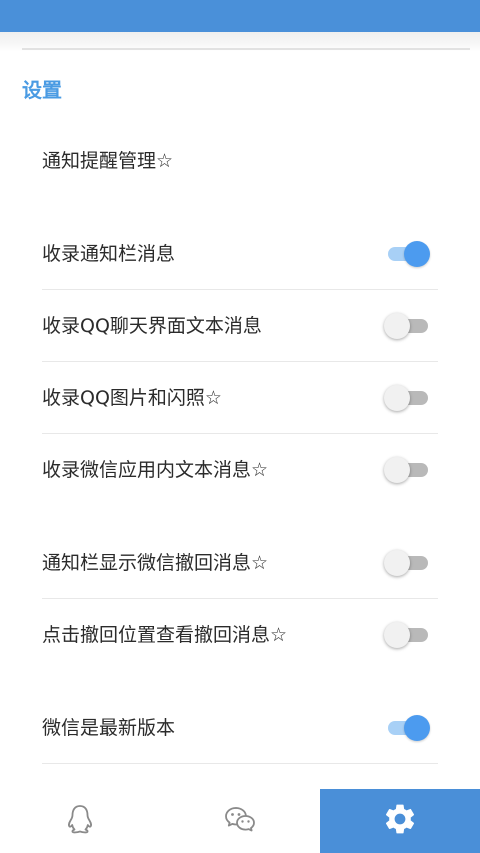  Describe the element at coordinates (407, 563) in the screenshot. I see `show-wechat-recalled-toggle` at that location.